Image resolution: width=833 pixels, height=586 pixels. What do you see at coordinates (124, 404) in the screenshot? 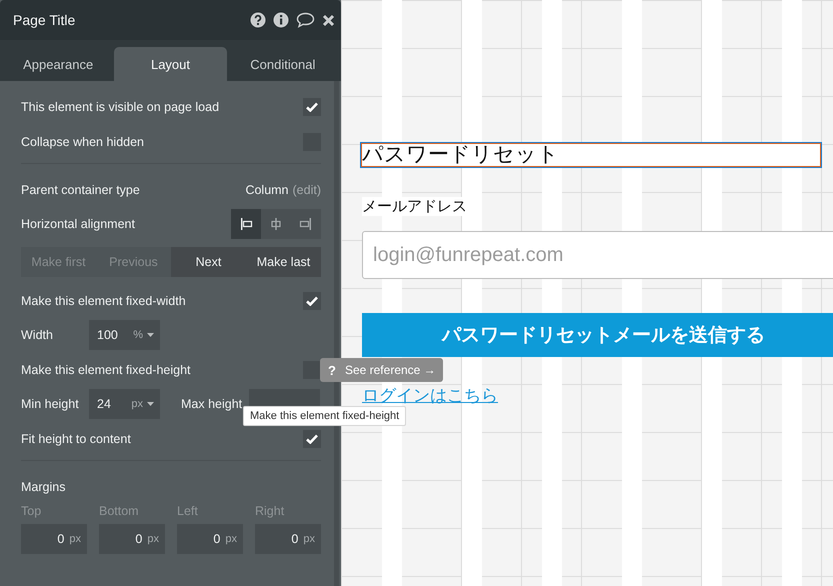
I see `input-field: 24 px` at bounding box center [124, 404].